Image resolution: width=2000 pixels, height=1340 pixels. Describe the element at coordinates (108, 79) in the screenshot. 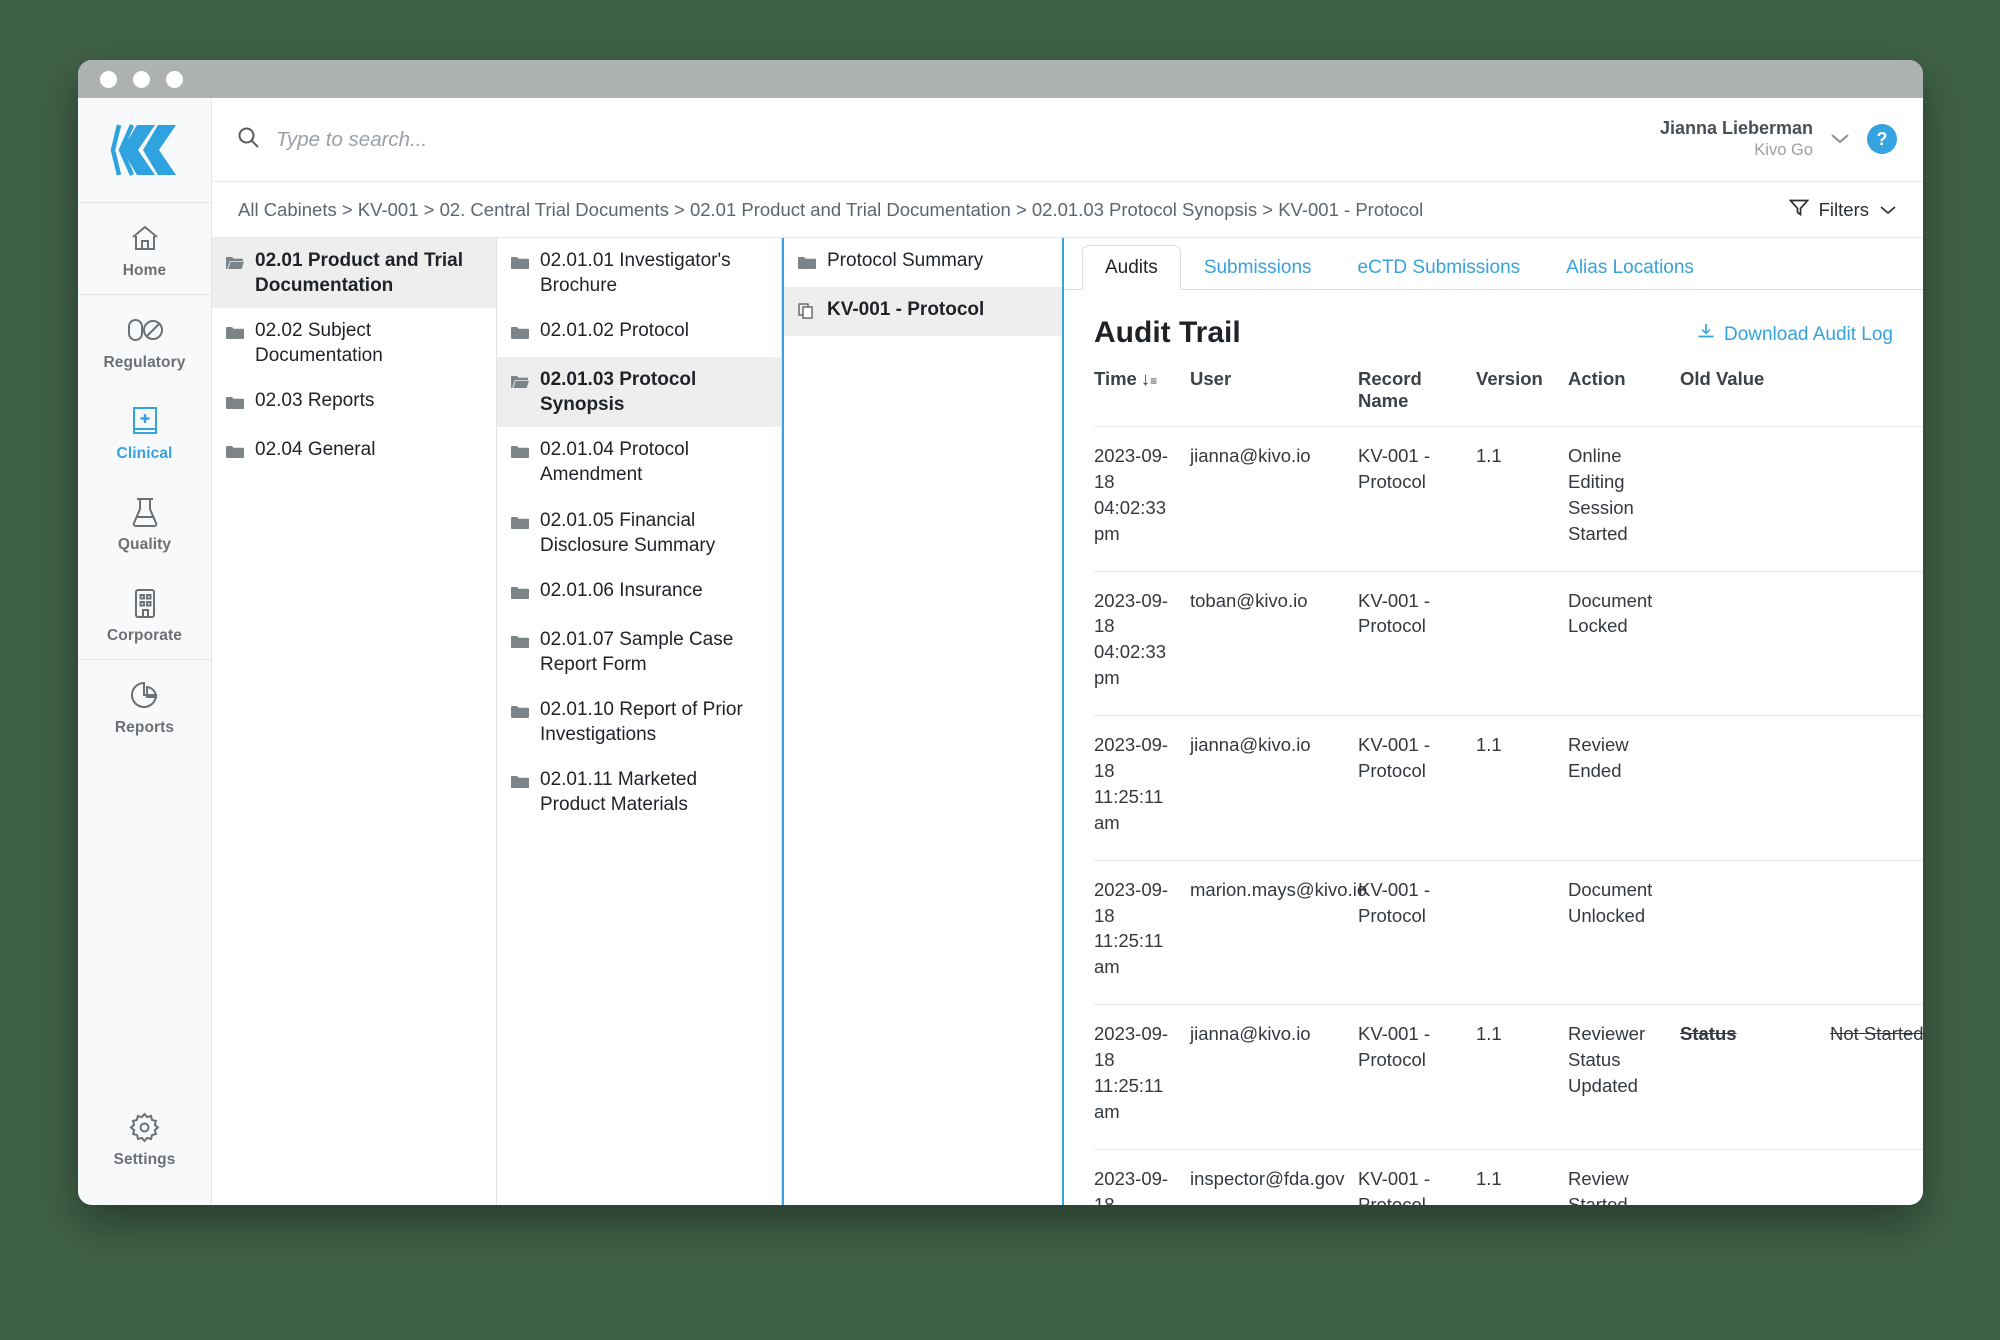

I see `window-close-button` at that location.